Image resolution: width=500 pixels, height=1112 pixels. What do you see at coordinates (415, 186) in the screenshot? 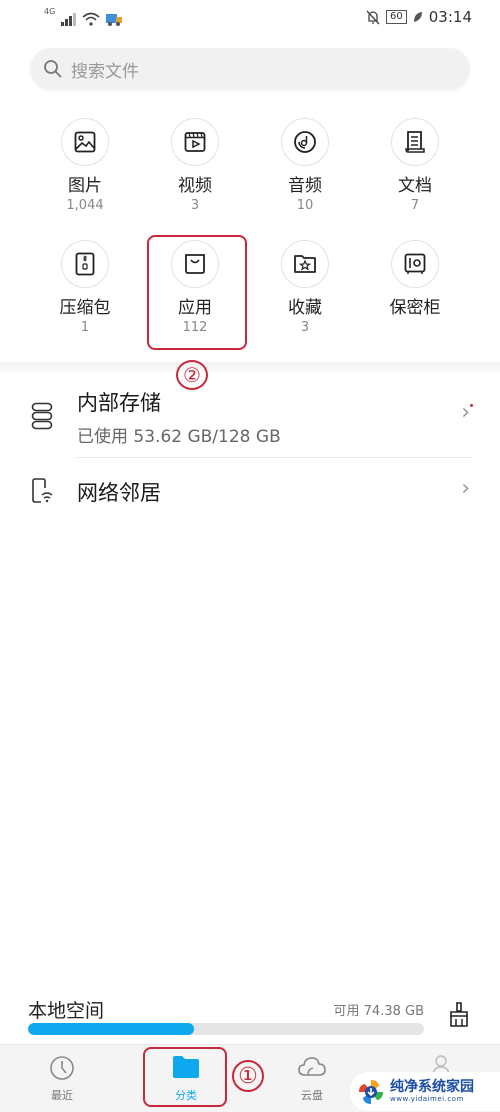
I see `category-name: 文档` at bounding box center [415, 186].